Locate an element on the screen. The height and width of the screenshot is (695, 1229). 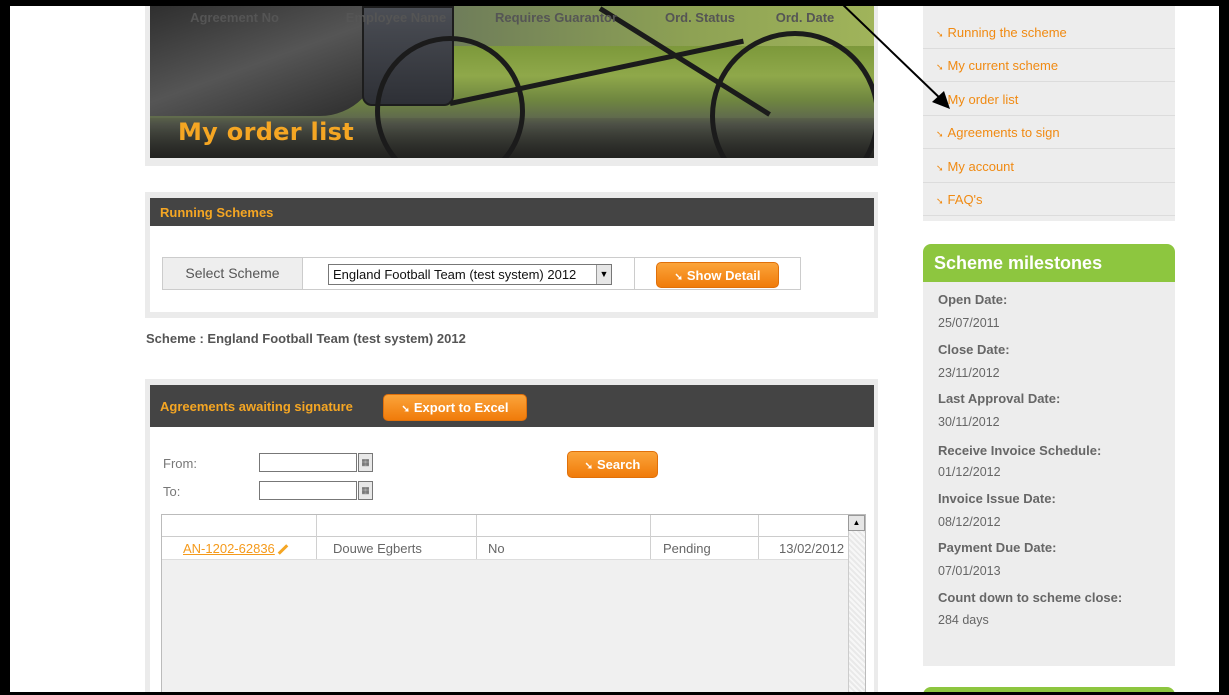
annotation-arrow-icon is located at coordinates (893, 54).